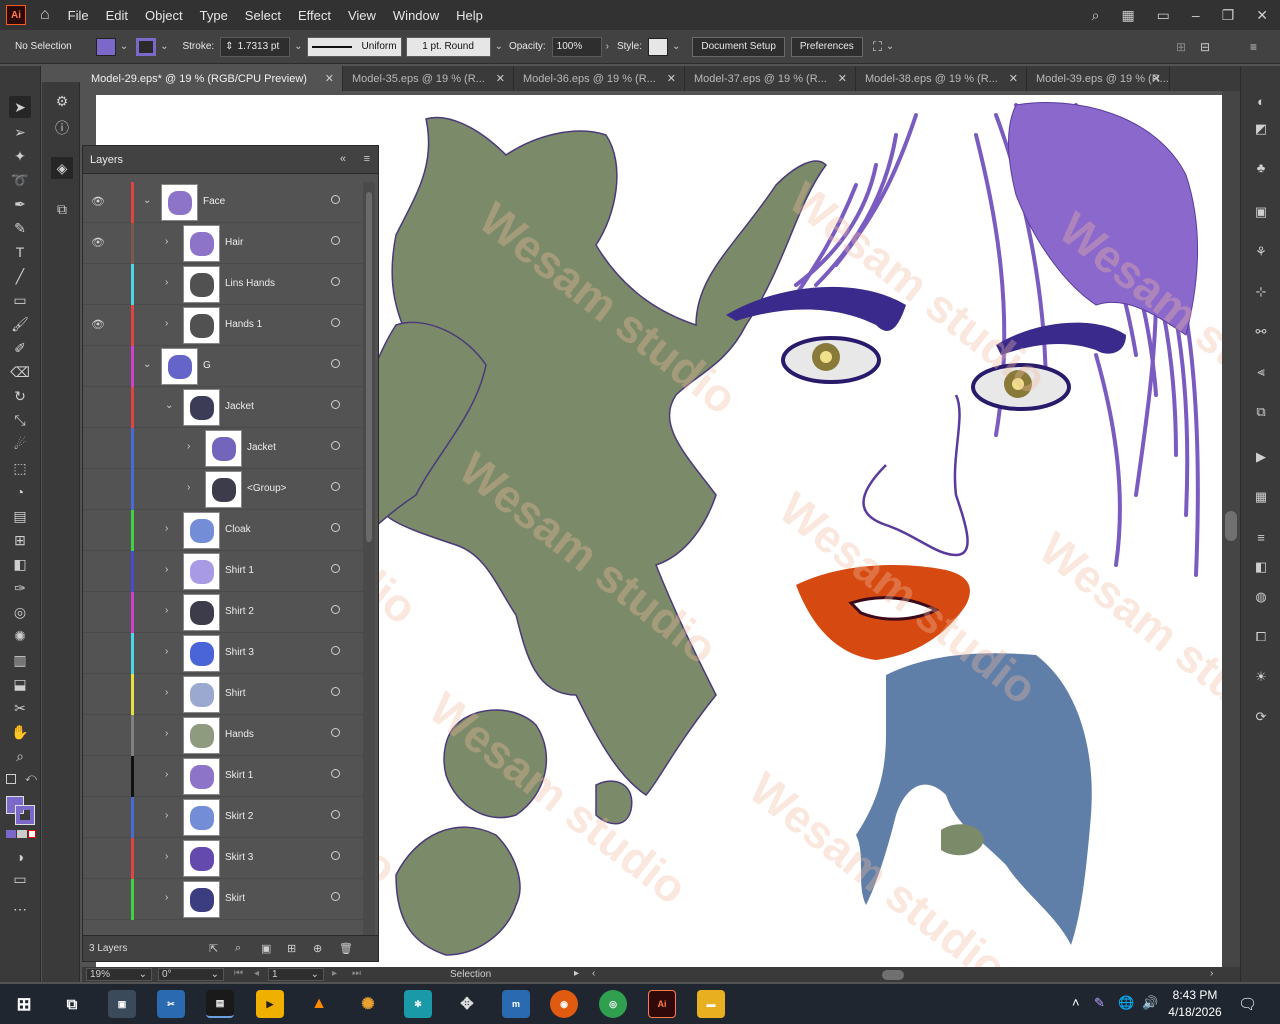  Describe the element at coordinates (1099, 1003) in the screenshot. I see `pen-tray-icon: ✎` at that location.